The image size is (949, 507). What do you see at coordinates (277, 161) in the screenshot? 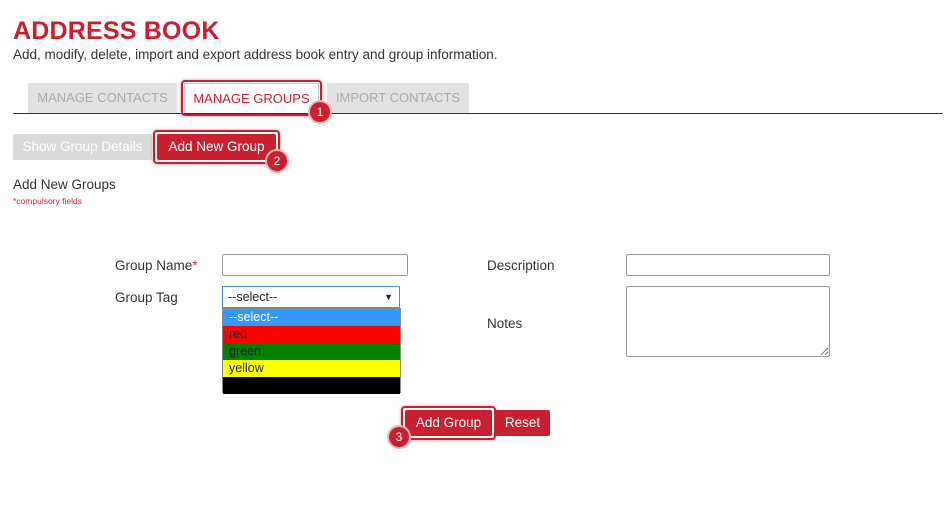
I see `callout-badge-2: 2` at bounding box center [277, 161].